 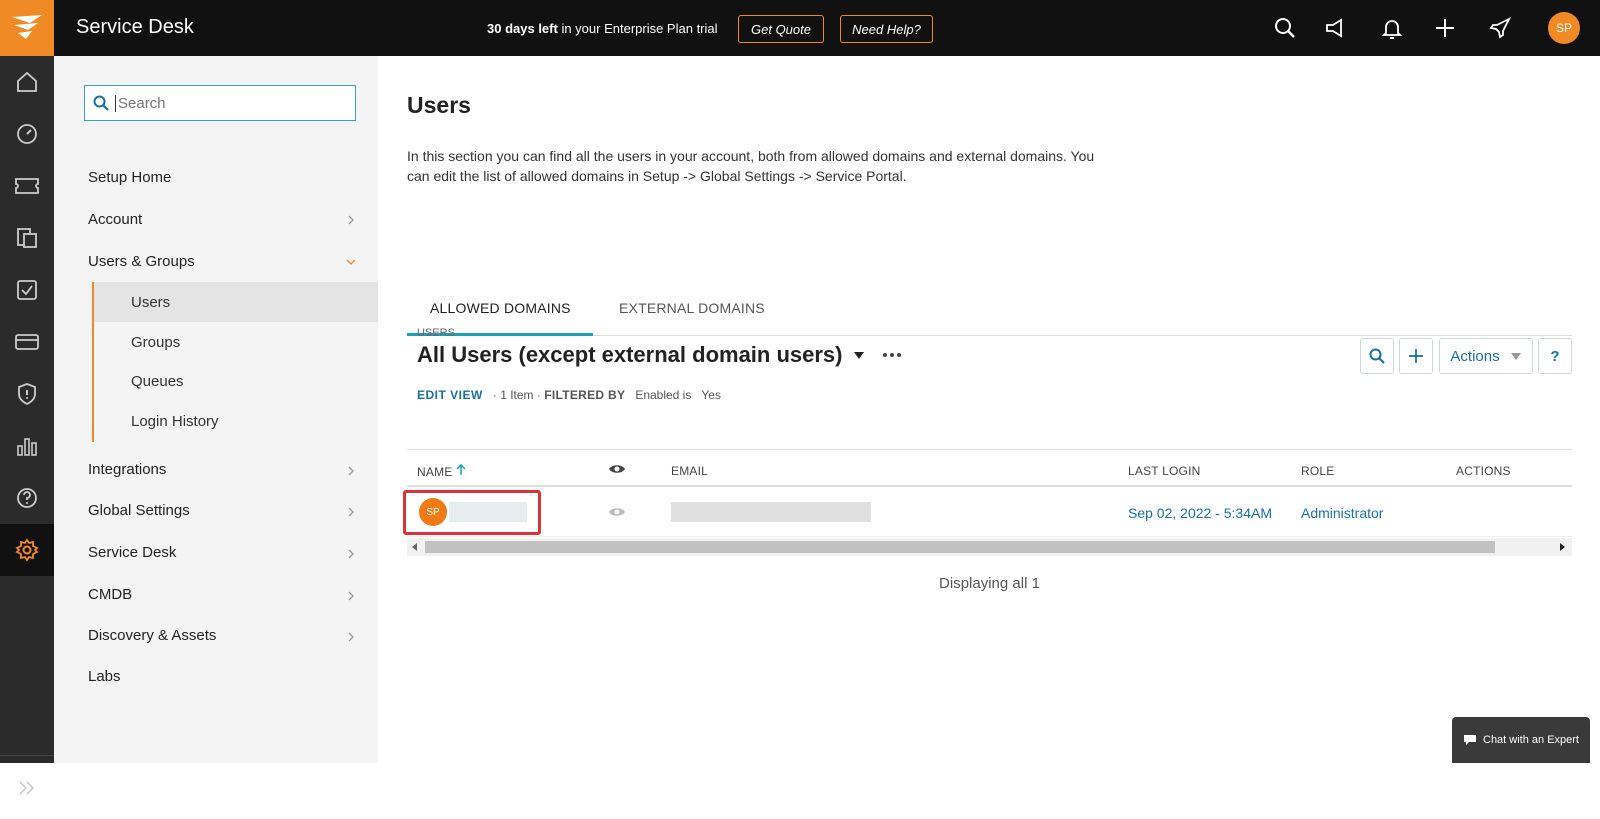 I want to click on ticket-icon, so click(x=27, y=186).